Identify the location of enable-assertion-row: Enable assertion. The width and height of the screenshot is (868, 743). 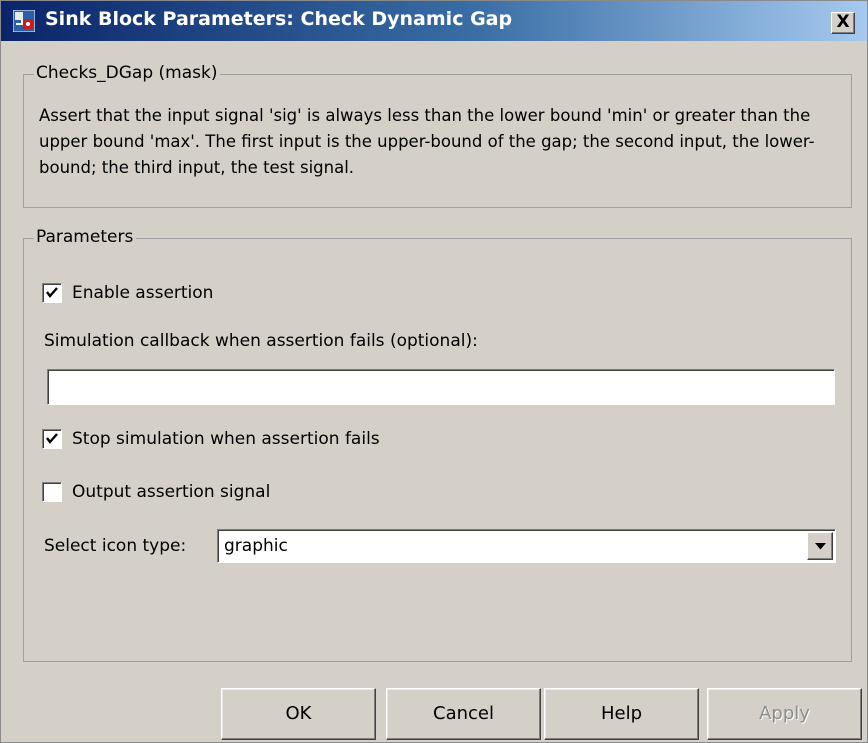
(127, 293).